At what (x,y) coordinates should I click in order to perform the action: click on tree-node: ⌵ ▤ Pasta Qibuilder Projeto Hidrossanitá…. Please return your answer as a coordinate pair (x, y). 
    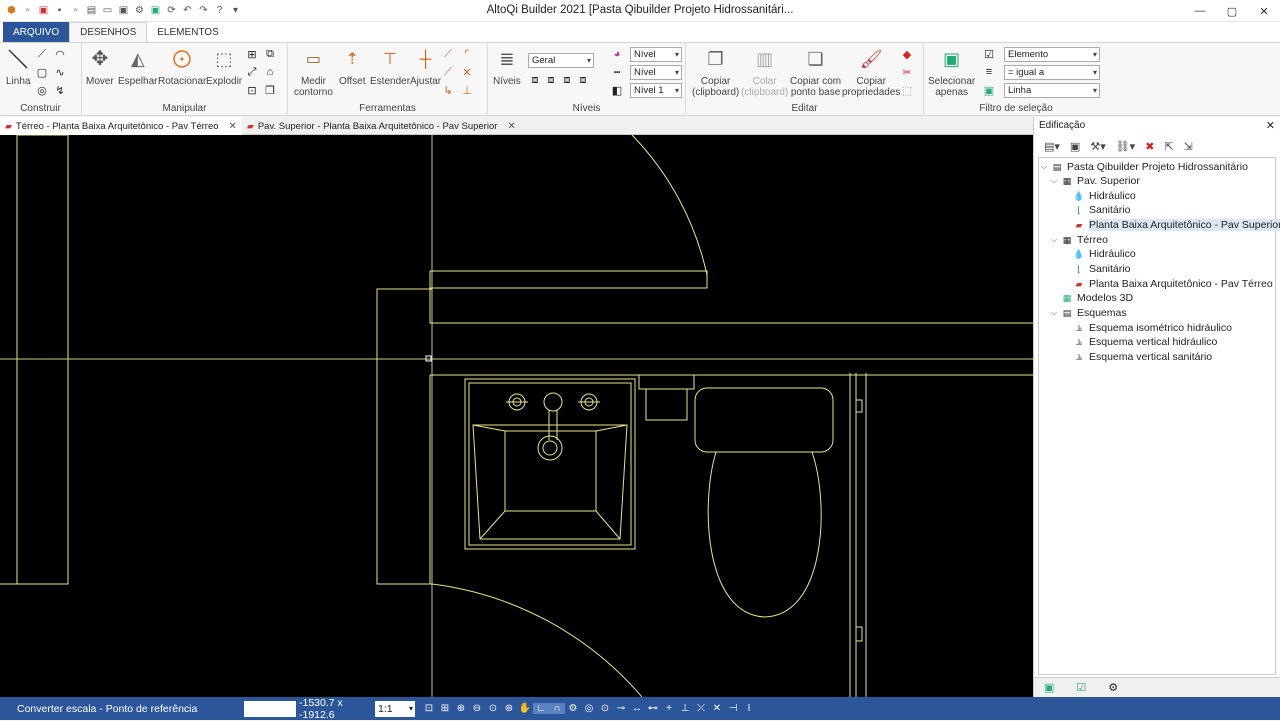
    Looking at the image, I should click on (1144, 167).